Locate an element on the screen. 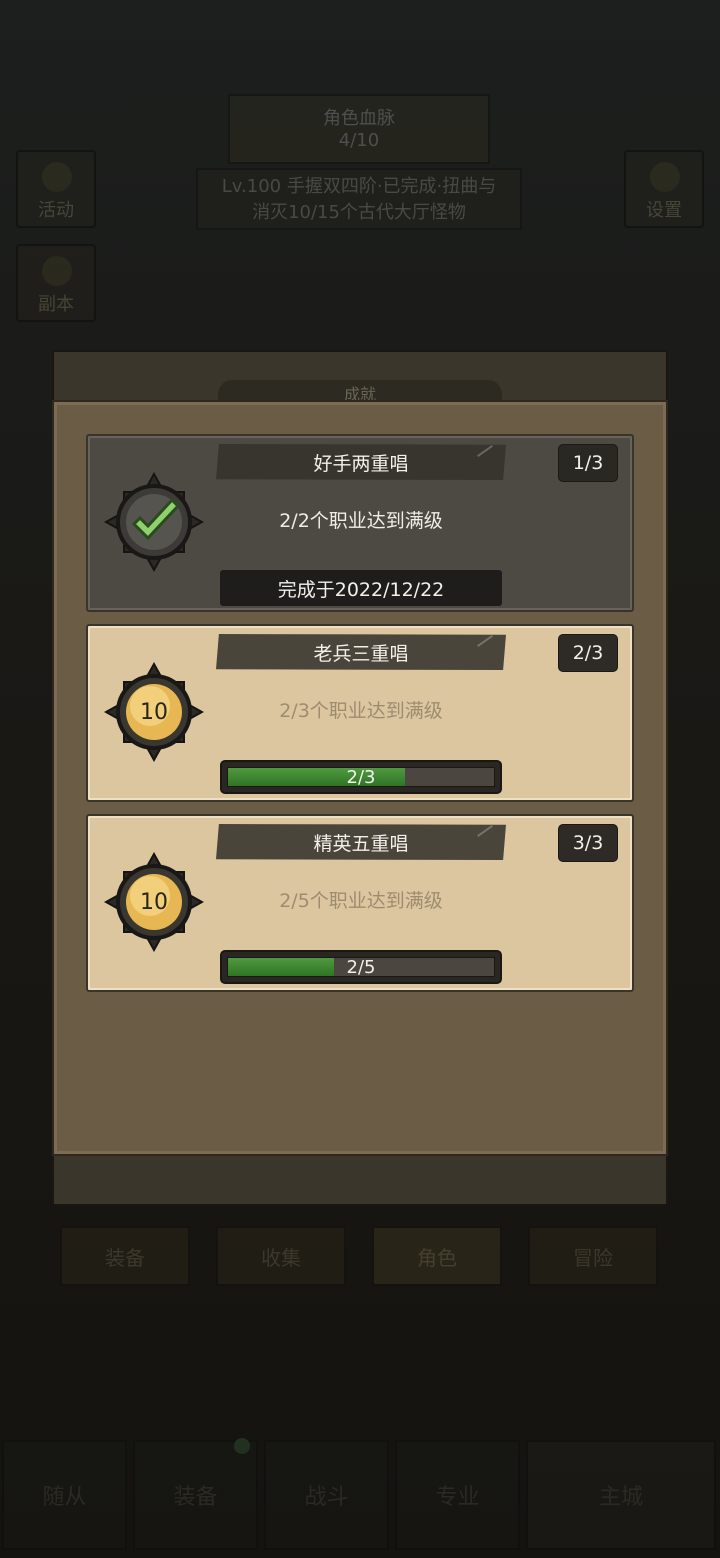 The image size is (720, 1558). progress-label: 2/5 is located at coordinates (361, 967).